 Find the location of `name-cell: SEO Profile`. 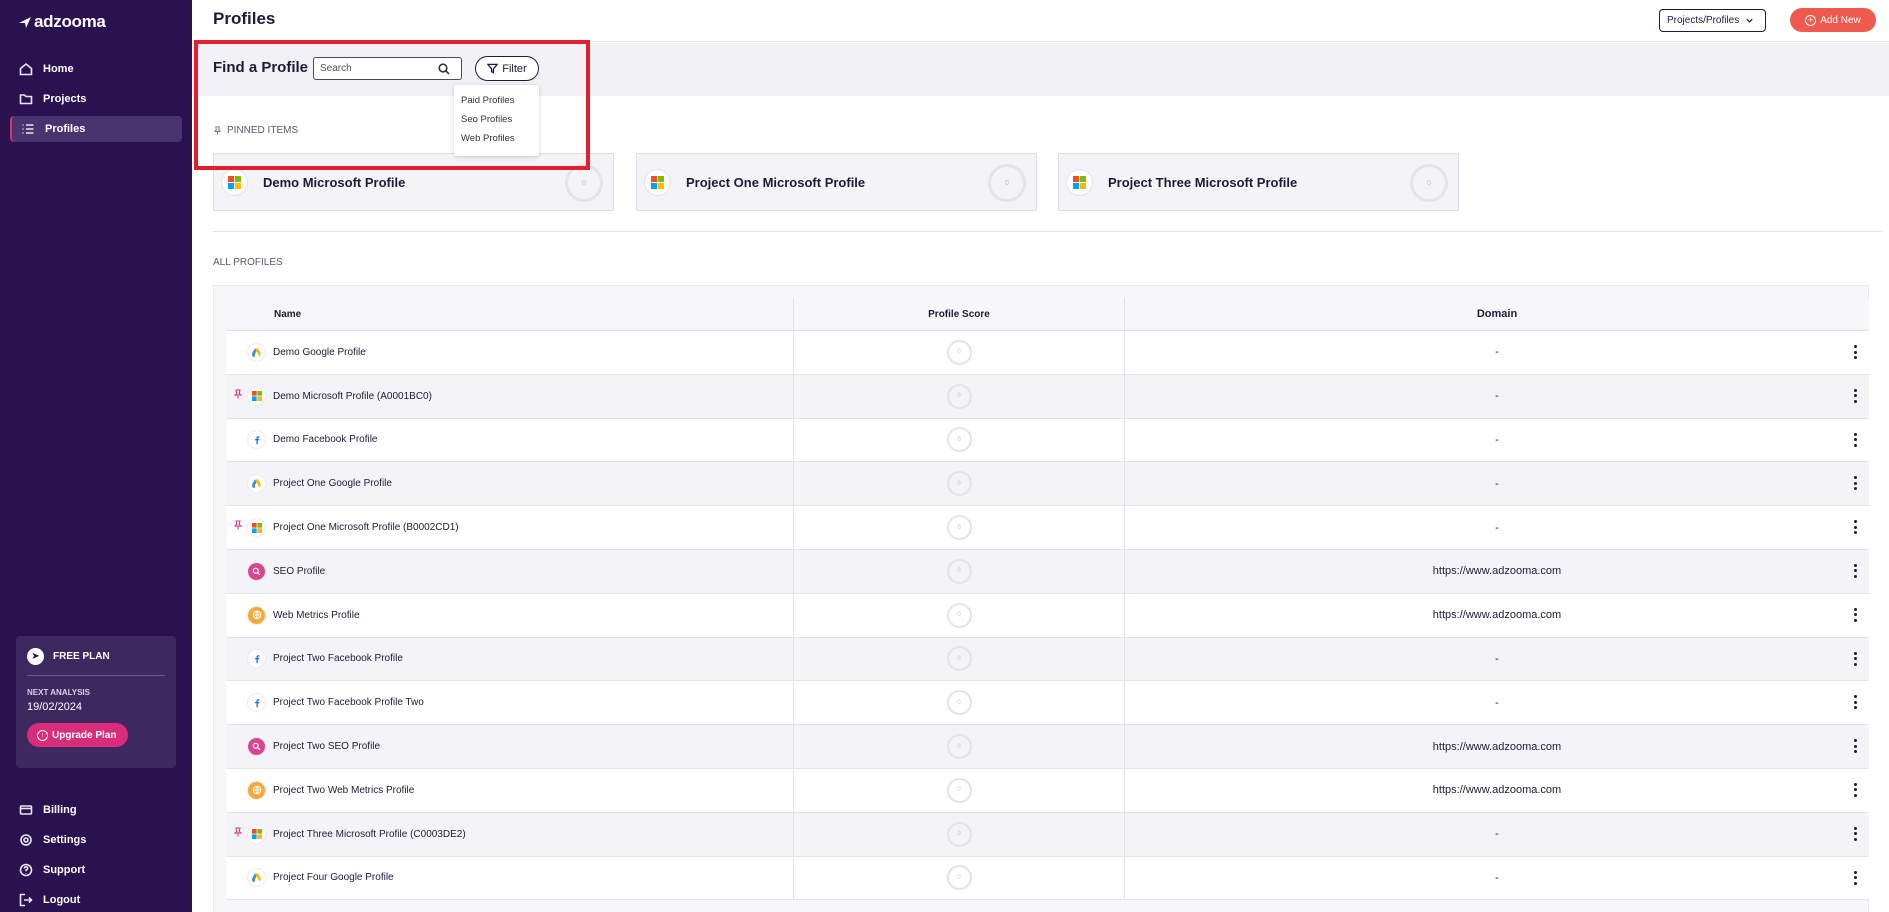

name-cell: SEO Profile is located at coordinates (510, 571).